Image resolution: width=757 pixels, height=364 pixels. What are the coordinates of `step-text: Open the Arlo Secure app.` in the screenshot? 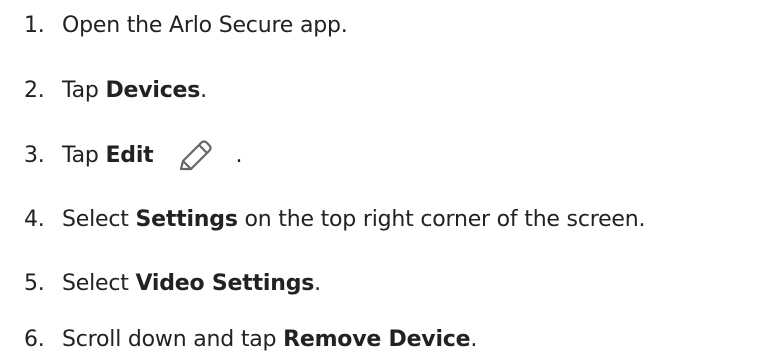 It's located at (205, 25).